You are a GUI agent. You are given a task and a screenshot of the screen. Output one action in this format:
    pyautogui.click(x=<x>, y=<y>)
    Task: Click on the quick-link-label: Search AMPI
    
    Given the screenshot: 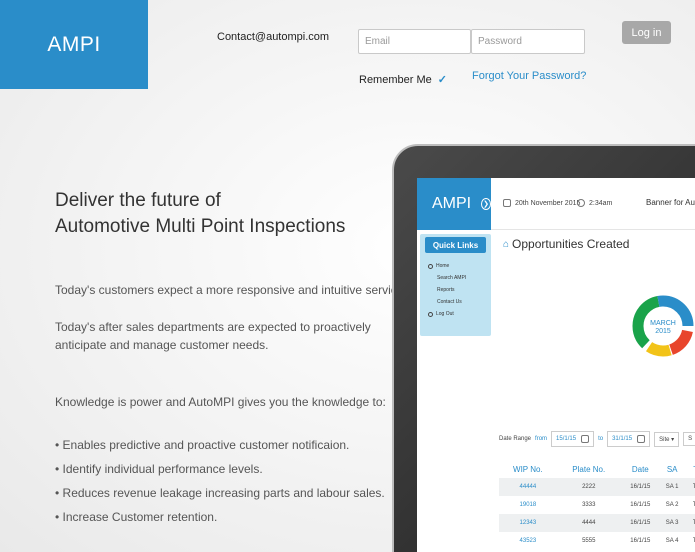 What is the action you would take?
    pyautogui.click(x=452, y=278)
    